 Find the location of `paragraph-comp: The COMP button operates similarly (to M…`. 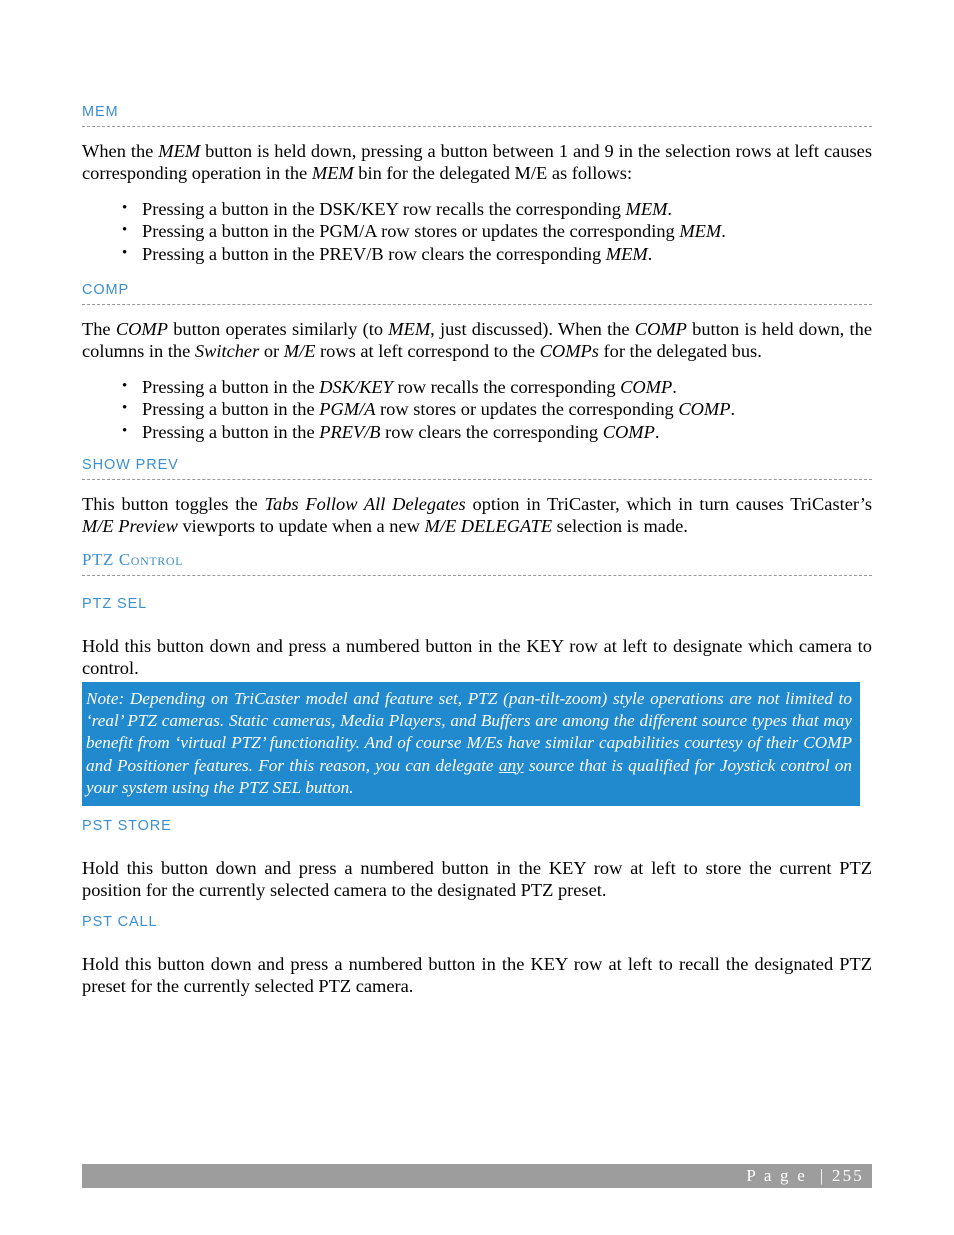

paragraph-comp: The COMP button operates similarly (to M… is located at coordinates (477, 340).